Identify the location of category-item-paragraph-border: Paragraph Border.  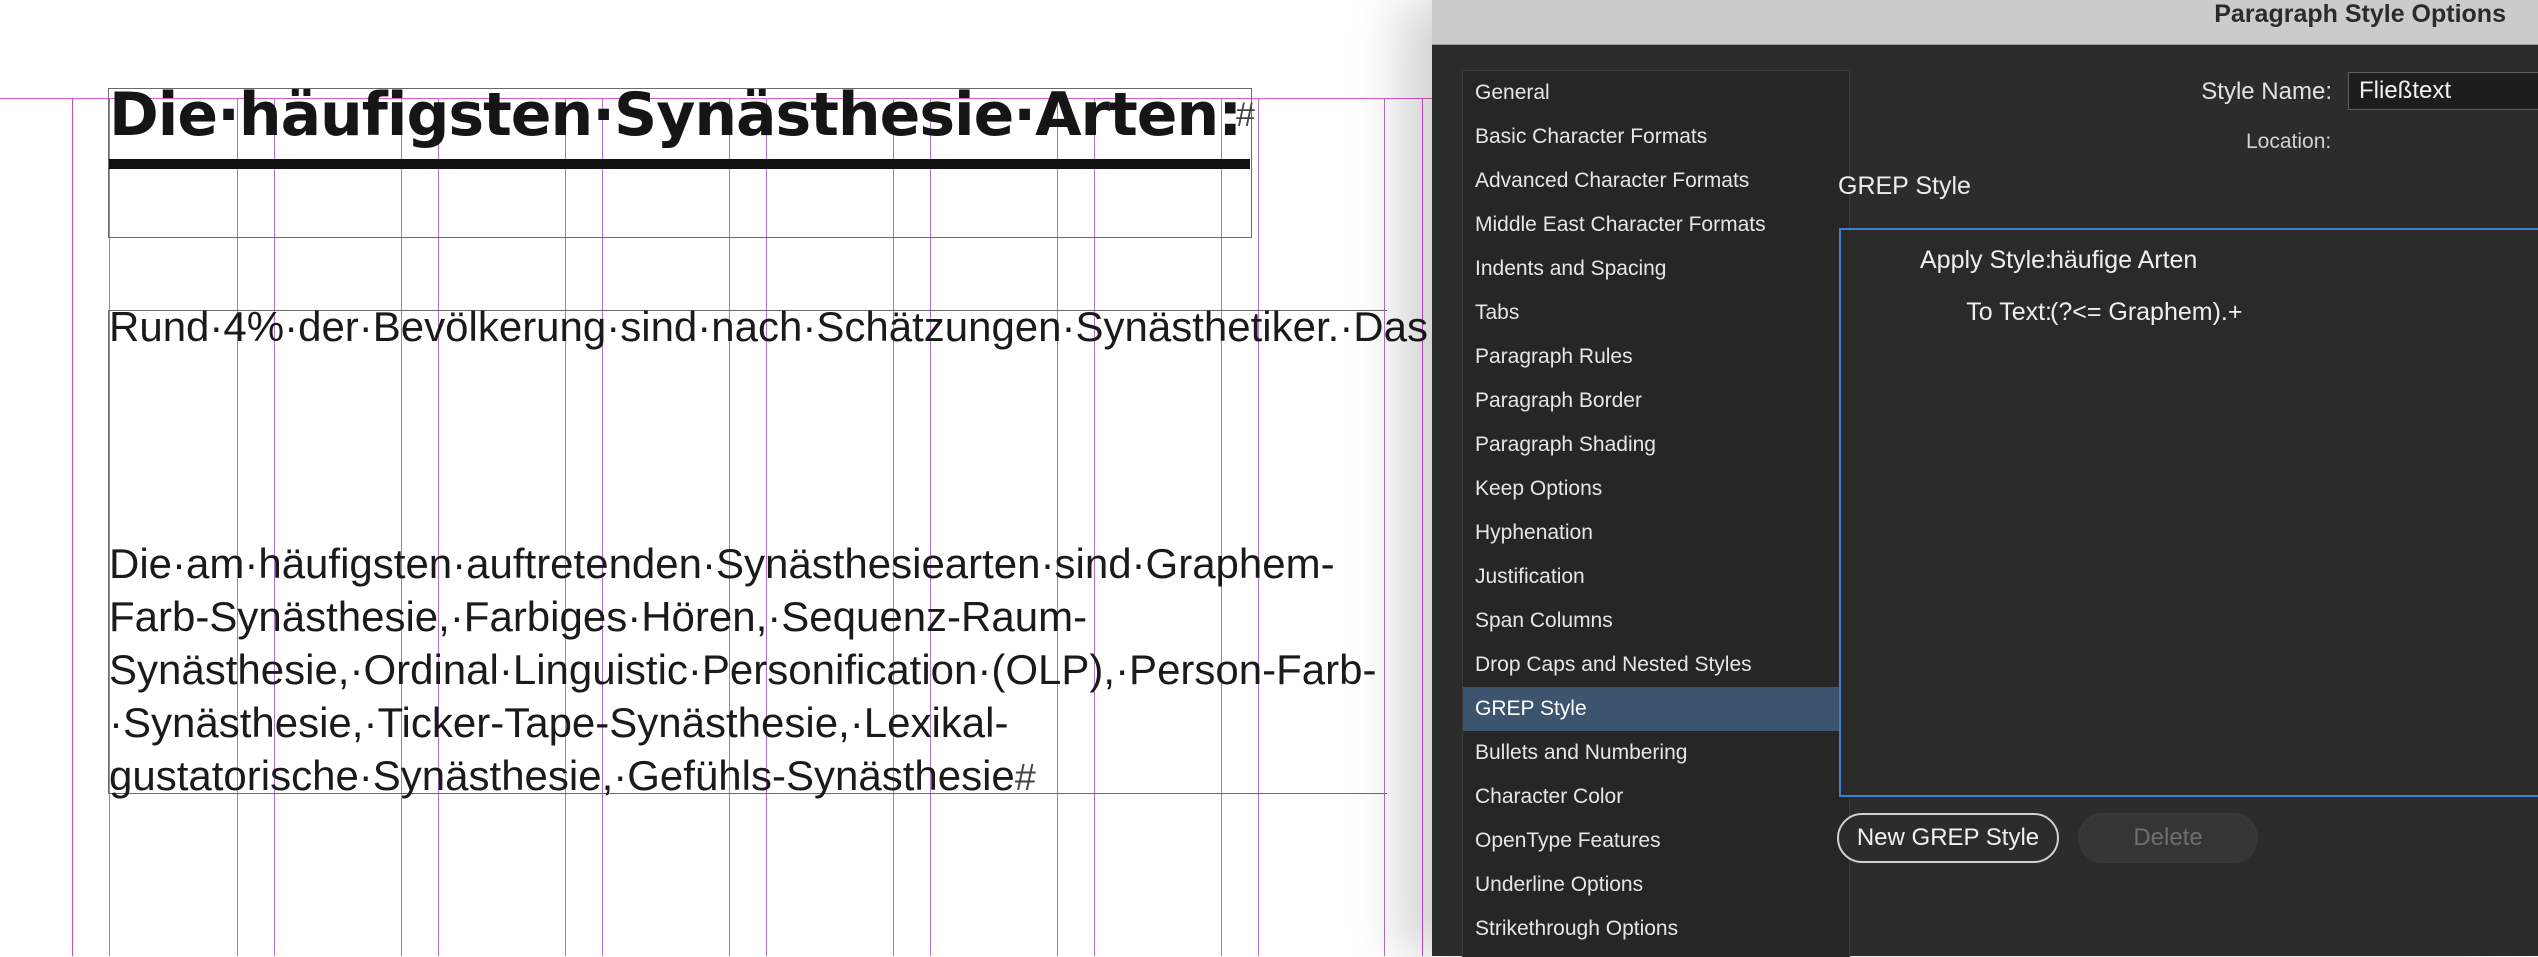
(1656, 401).